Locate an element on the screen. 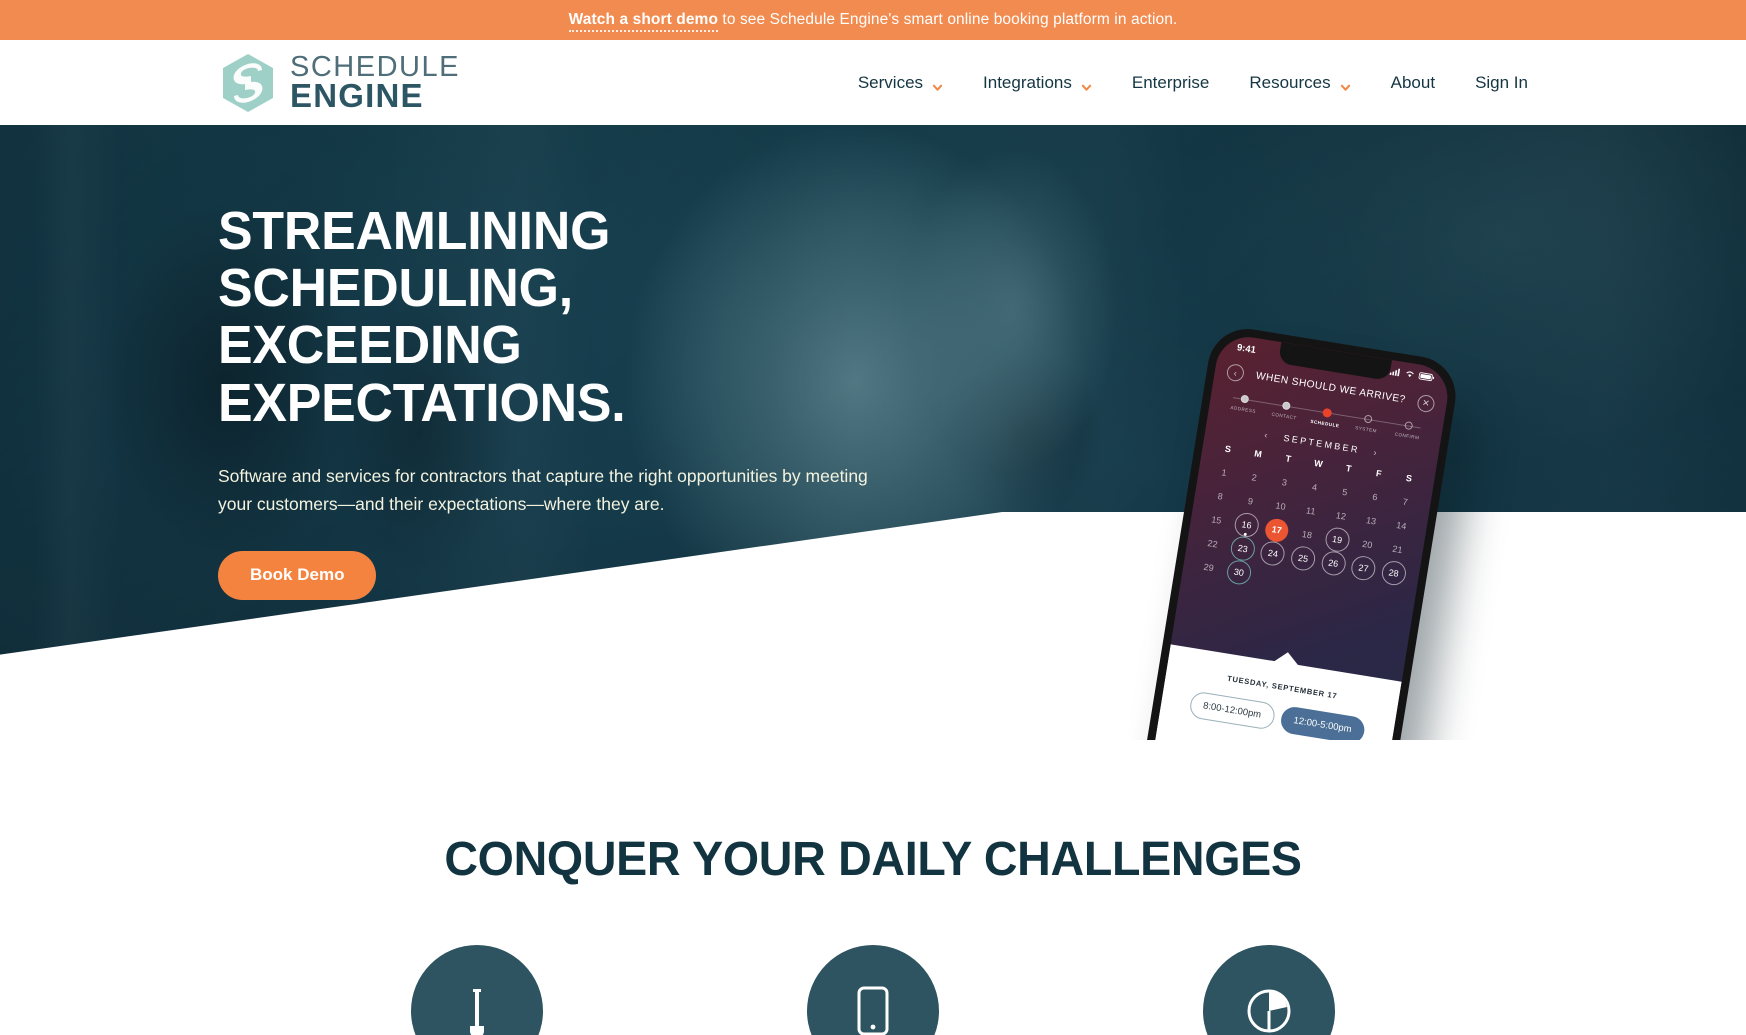 This screenshot has height=1035, width=1746. time-slot-morning: 8:00-12:00pm is located at coordinates (1232, 710).